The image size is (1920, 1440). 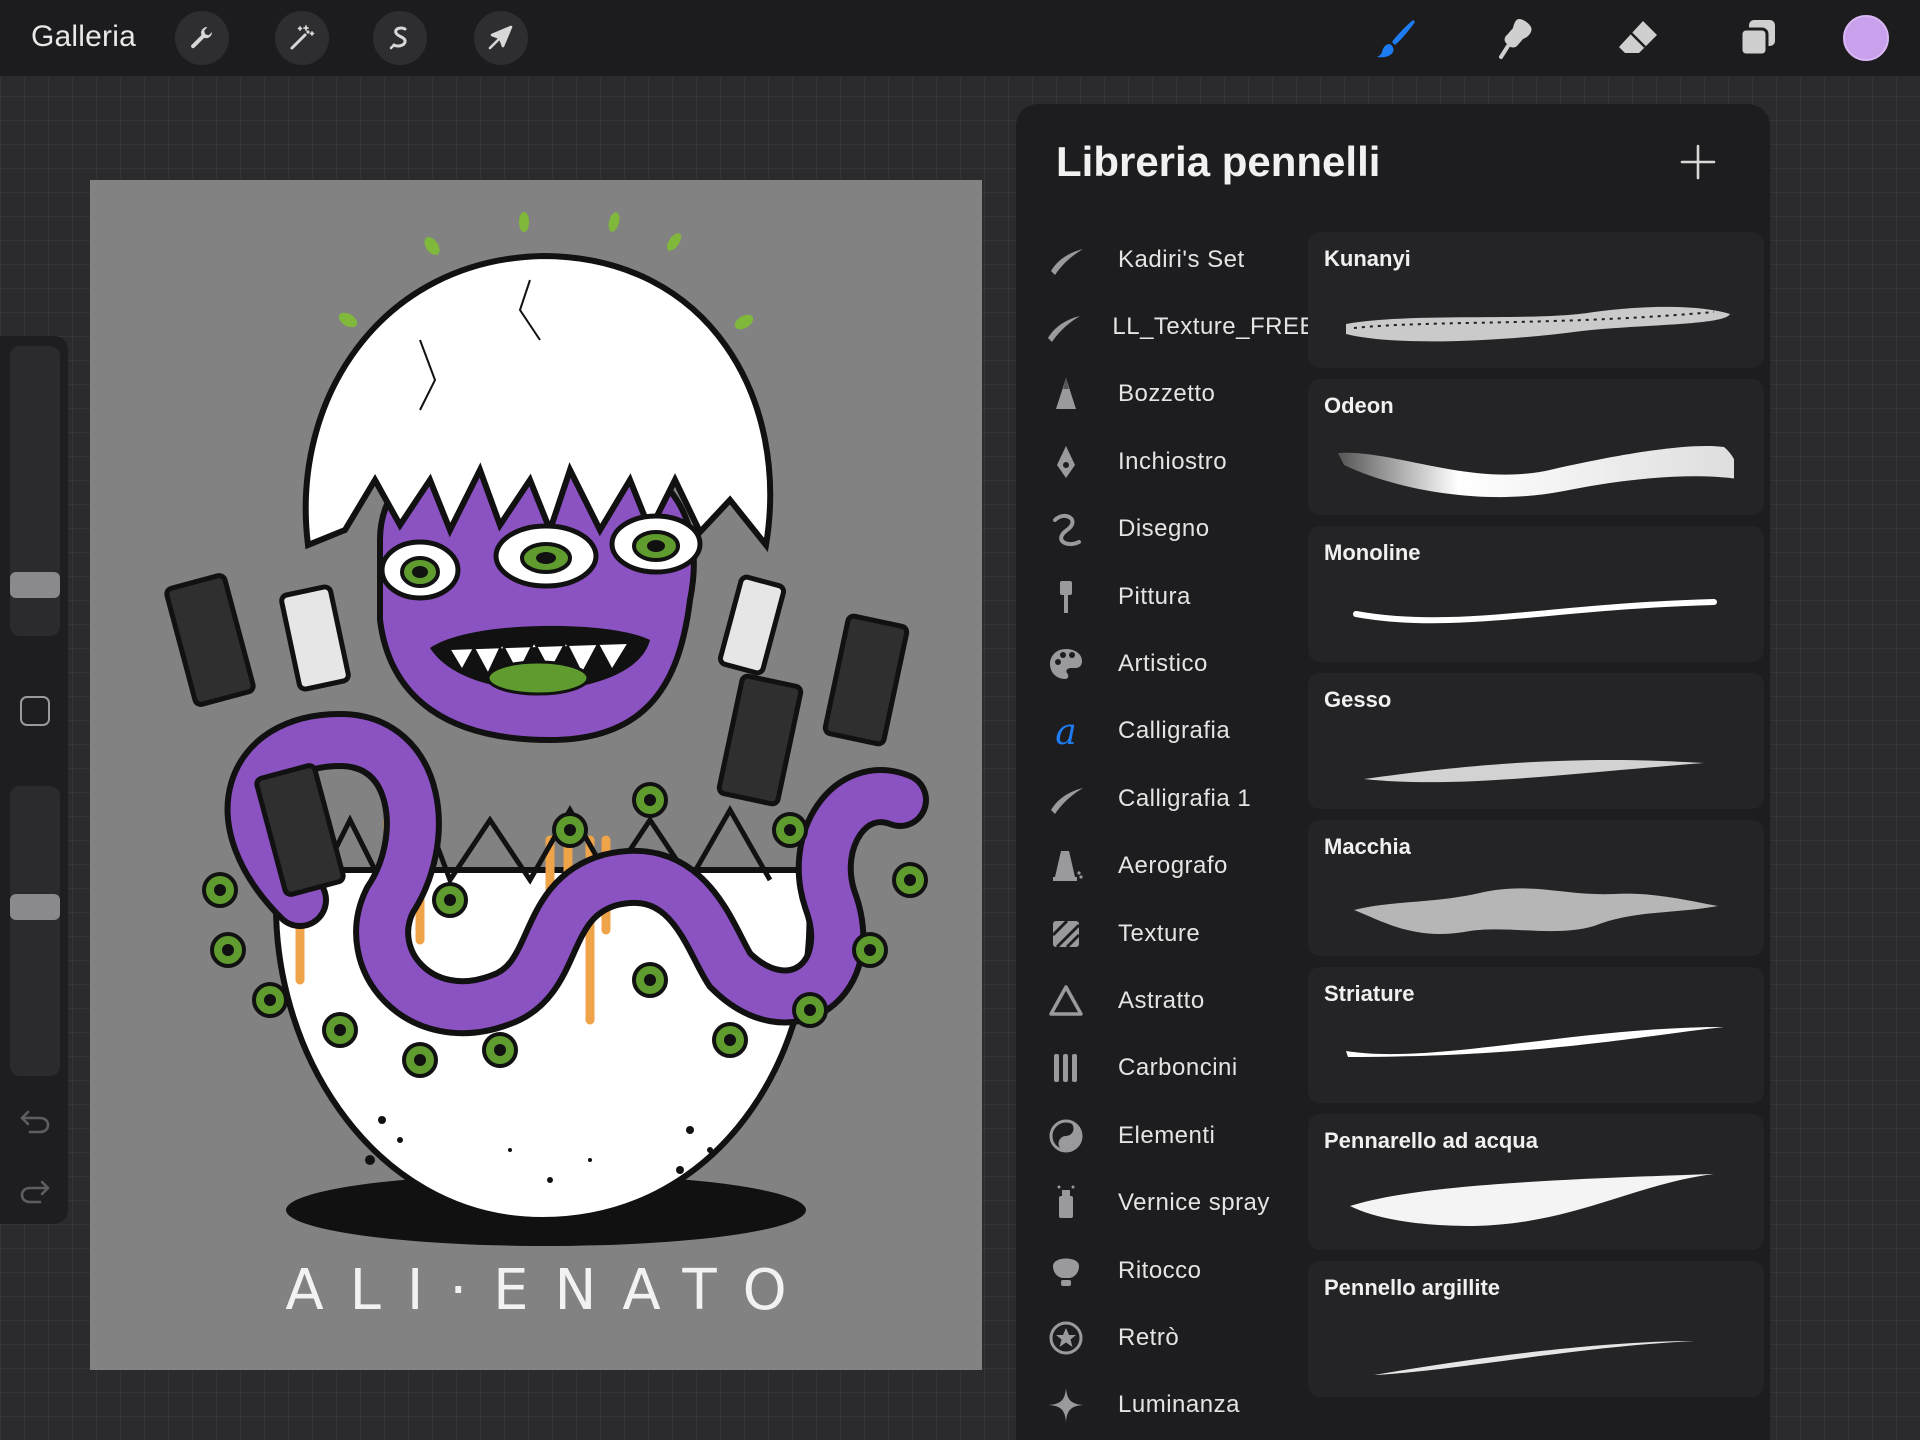 What do you see at coordinates (1059, 1338) in the screenshot?
I see `star-circle-icon` at bounding box center [1059, 1338].